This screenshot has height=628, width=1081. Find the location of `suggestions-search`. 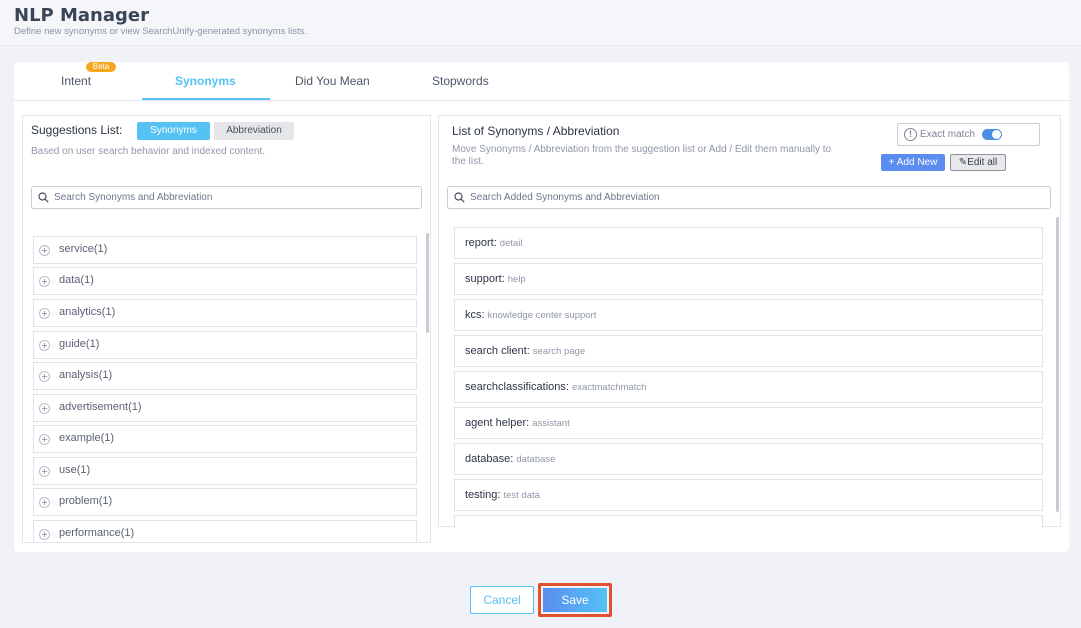

suggestions-search is located at coordinates (226, 197).